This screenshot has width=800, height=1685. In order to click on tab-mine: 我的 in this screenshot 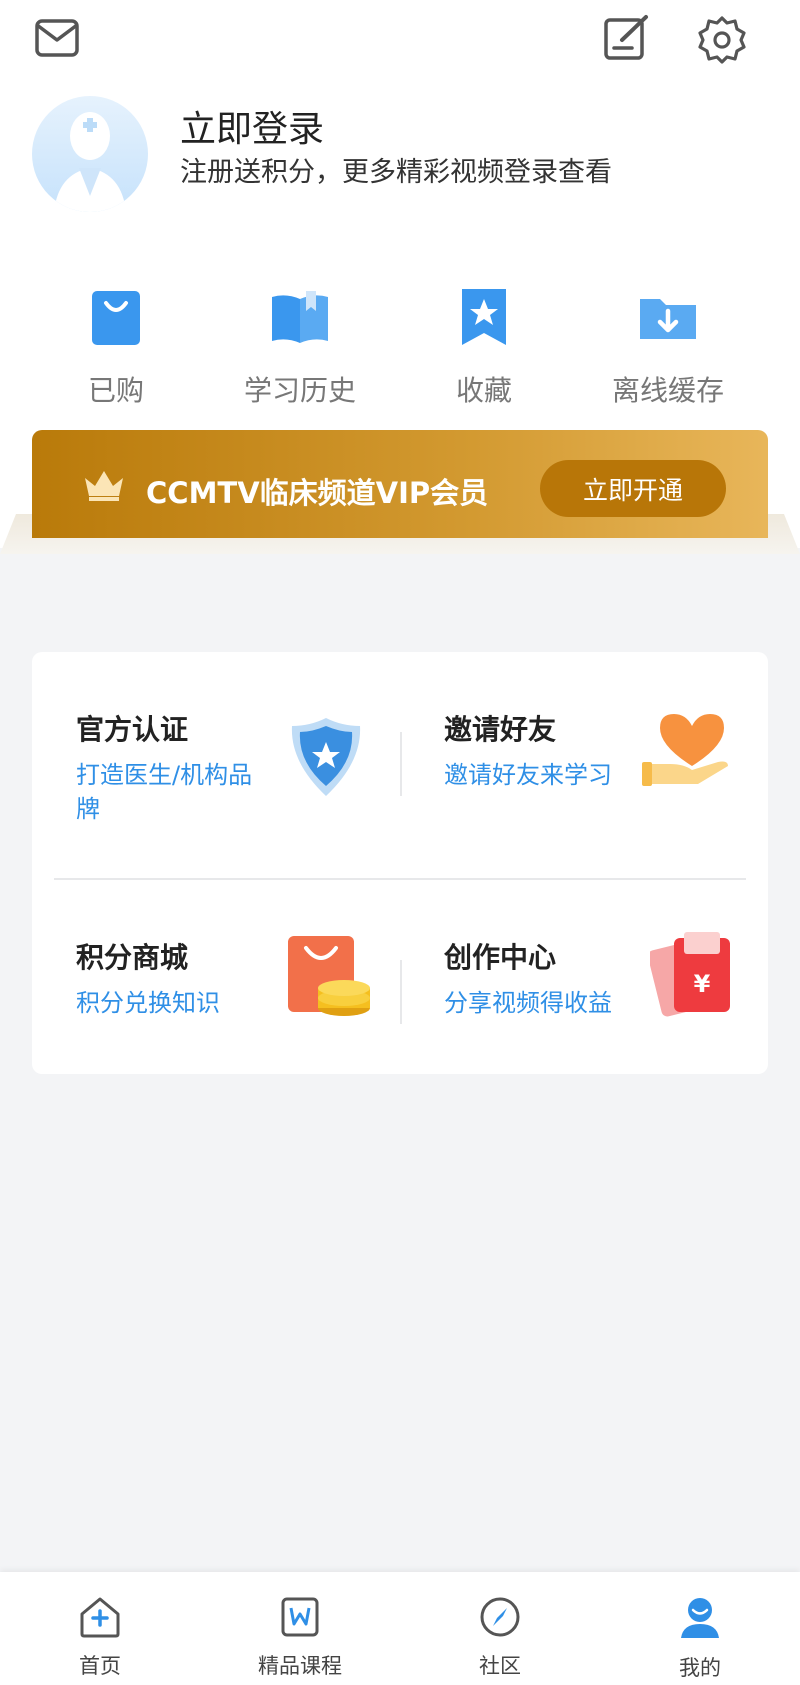, I will do `click(700, 1628)`.